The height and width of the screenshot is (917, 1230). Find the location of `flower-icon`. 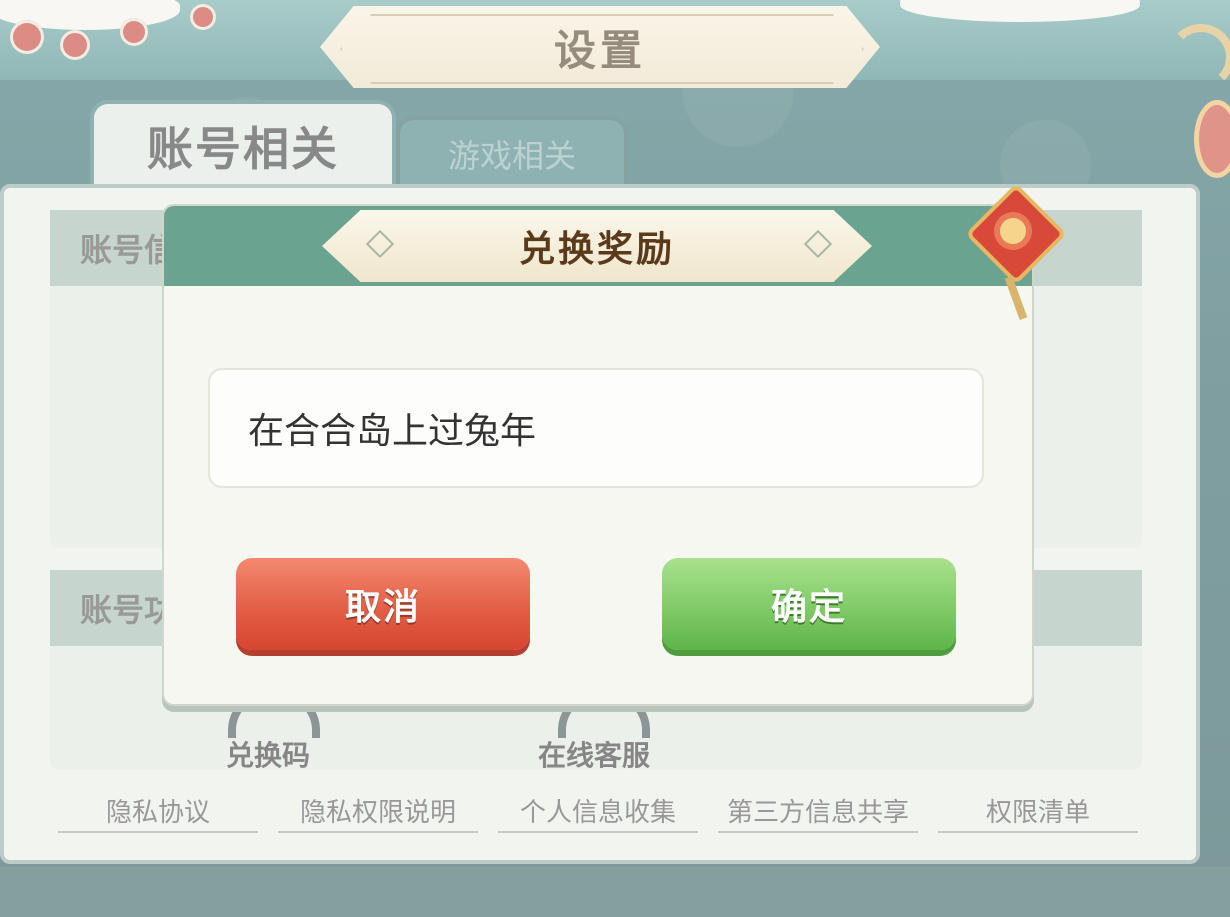

flower-icon is located at coordinates (1013, 231).